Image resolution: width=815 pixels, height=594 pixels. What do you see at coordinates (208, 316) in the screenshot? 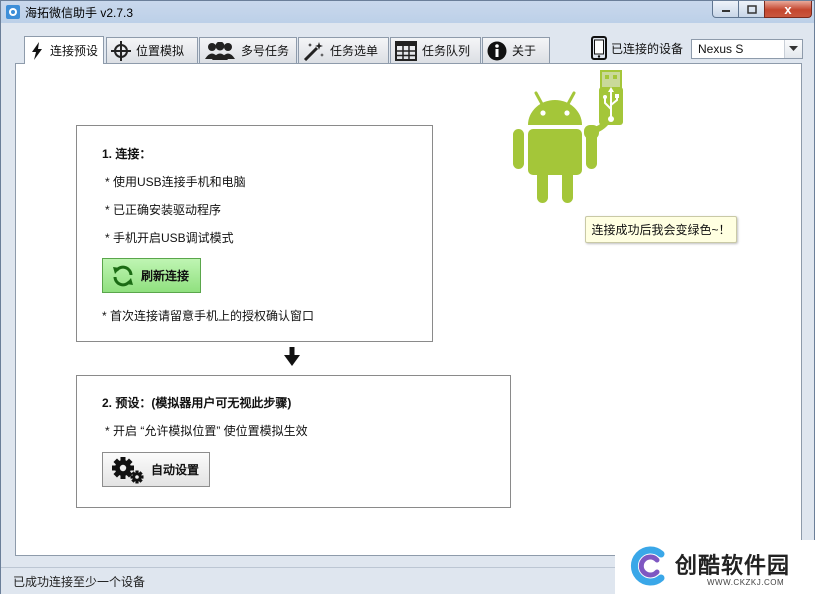
I see `step1-note: * 首次连接请留意手机上的授权确认窗口` at bounding box center [208, 316].